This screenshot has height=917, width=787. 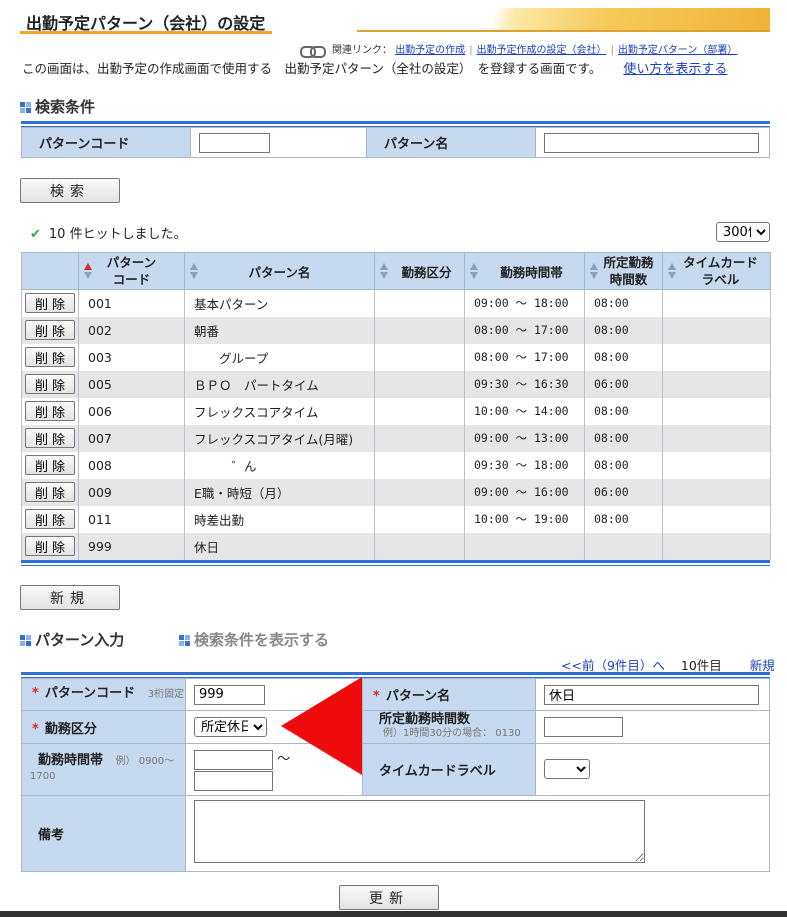 What do you see at coordinates (131, 438) in the screenshot?
I see `row-code: 007` at bounding box center [131, 438].